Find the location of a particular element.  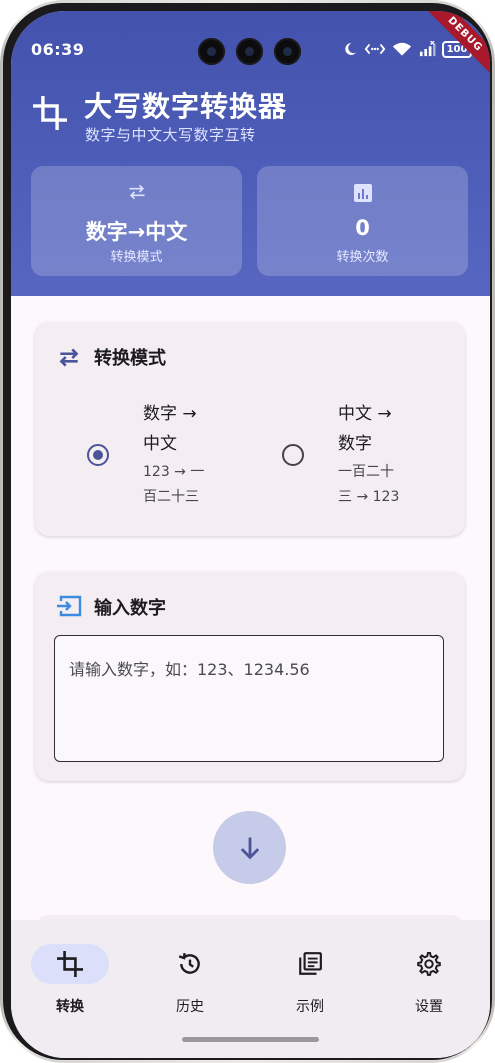

stat-card-mode: 数字→中文 转换模式 is located at coordinates (136, 221).